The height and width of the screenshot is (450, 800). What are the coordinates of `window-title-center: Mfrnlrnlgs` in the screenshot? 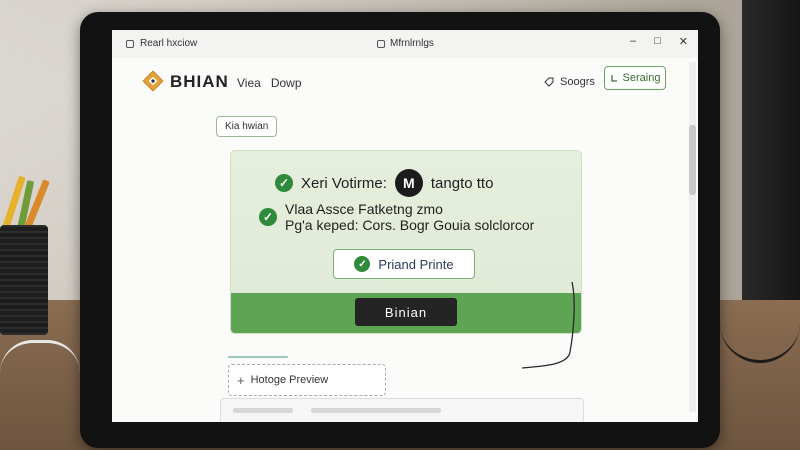 It's located at (405, 43).